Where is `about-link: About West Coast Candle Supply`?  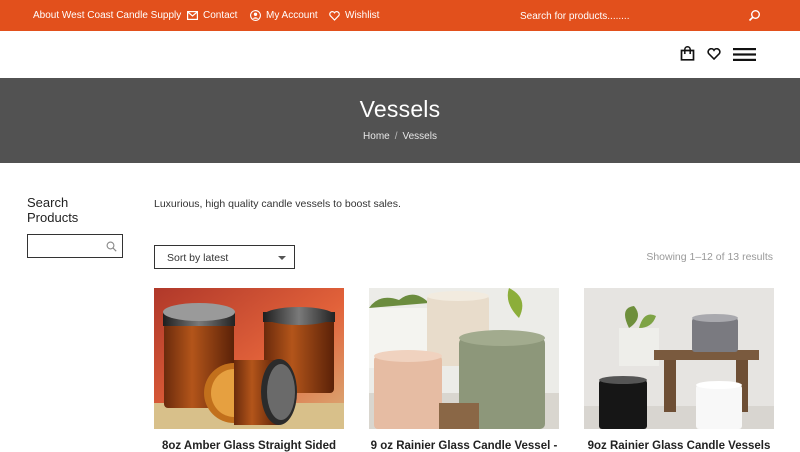
about-link: About West Coast Candle Supply is located at coordinates (107, 15).